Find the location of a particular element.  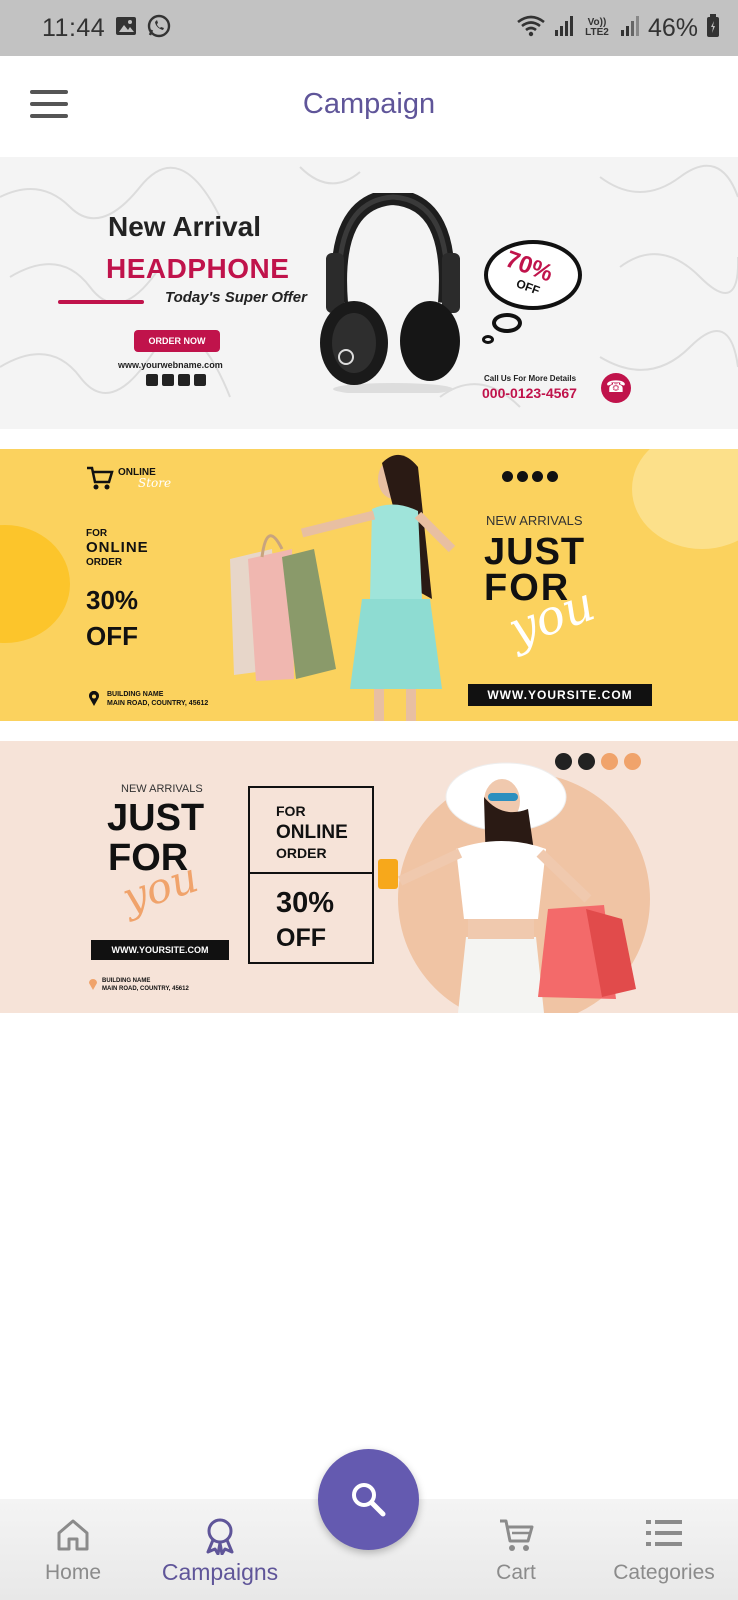

banner3-url: WWW.YOURSITE.COM is located at coordinates (160, 950).